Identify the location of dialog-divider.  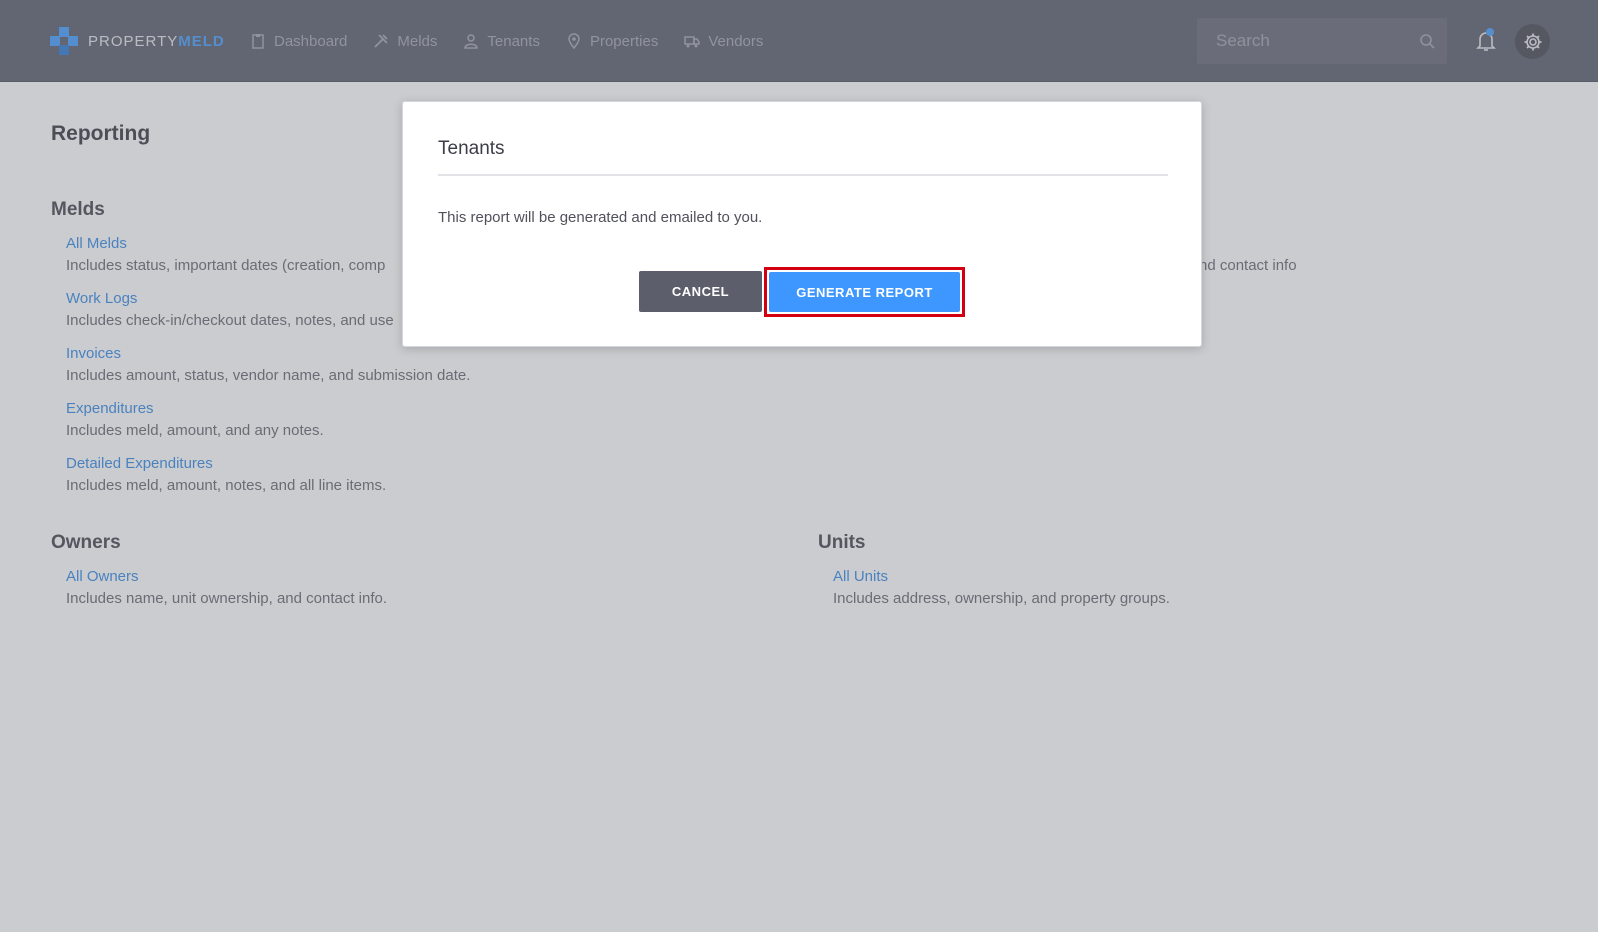
(803, 175).